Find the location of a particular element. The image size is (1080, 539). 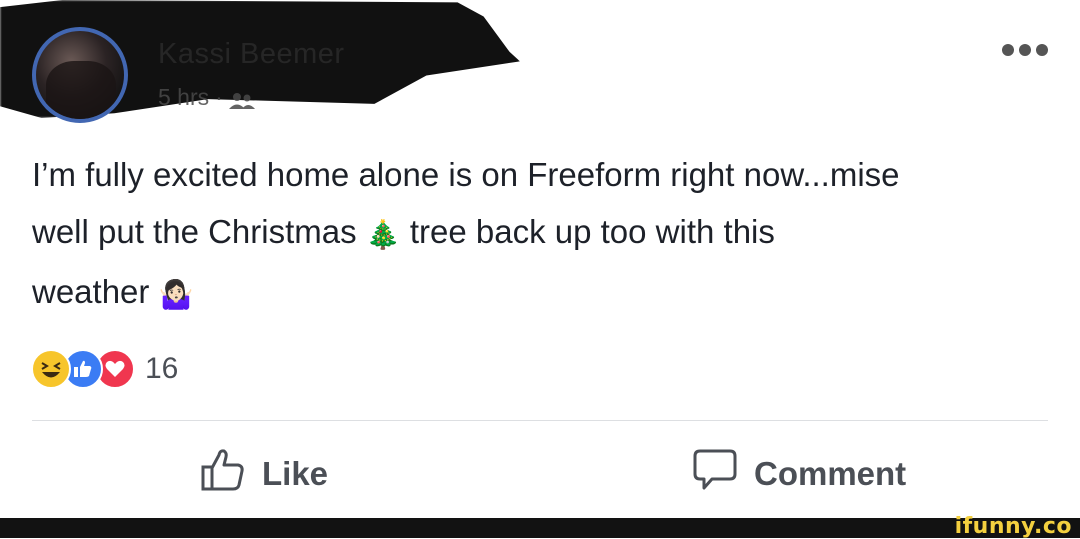

avatar-photo is located at coordinates (81, 90).